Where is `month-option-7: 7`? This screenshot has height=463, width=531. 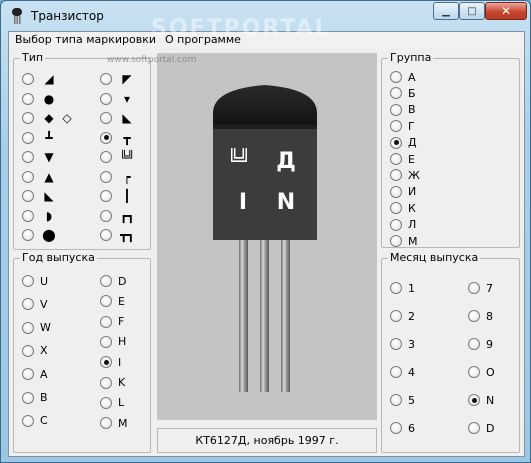
month-option-7: 7 is located at coordinates (480, 288).